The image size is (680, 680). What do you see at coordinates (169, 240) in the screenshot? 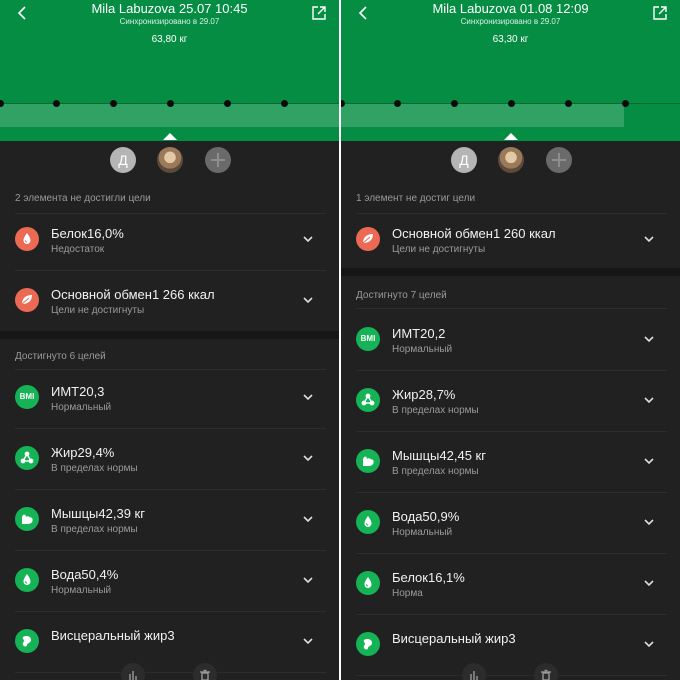
I see `metric-row: Белок16,0% Недостаток` at bounding box center [169, 240].